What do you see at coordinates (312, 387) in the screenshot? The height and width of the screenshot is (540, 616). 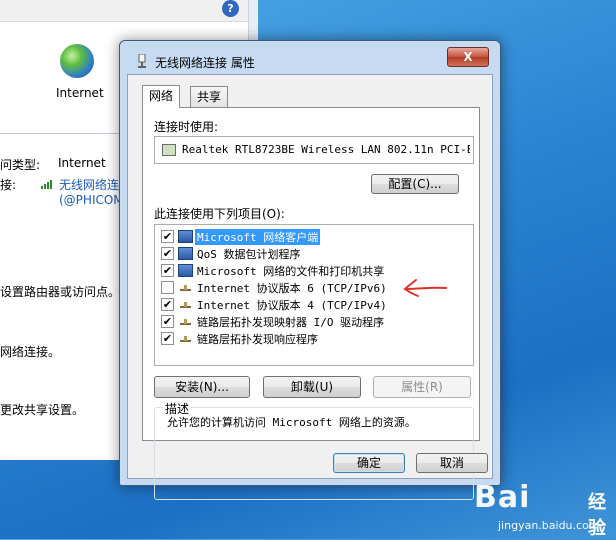 I see `uninstall-button: 卸载(U)` at bounding box center [312, 387].